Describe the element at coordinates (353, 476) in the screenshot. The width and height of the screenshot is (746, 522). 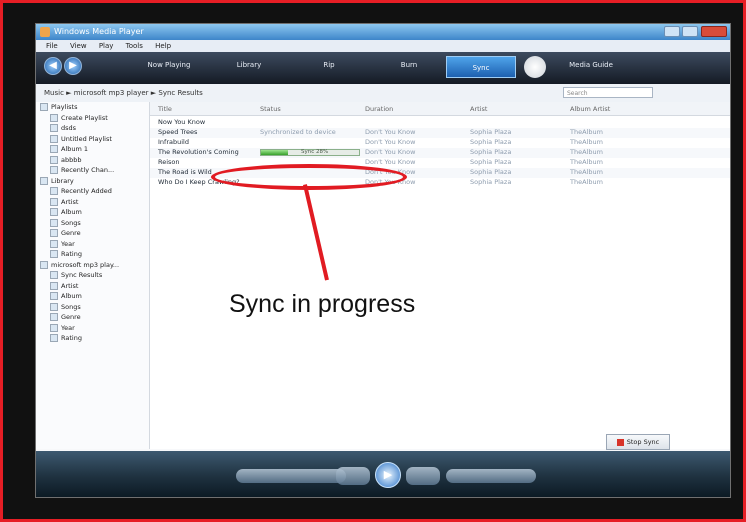
I see `previous-button` at that location.